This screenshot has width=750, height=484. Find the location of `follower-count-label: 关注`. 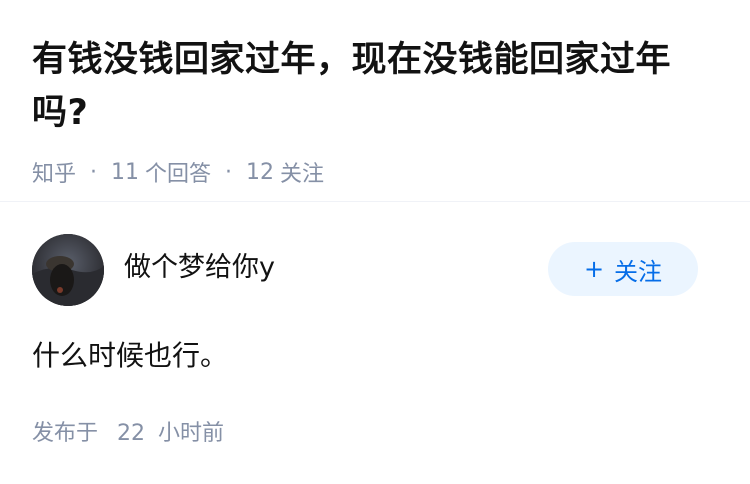

follower-count-label: 关注 is located at coordinates (302, 174).